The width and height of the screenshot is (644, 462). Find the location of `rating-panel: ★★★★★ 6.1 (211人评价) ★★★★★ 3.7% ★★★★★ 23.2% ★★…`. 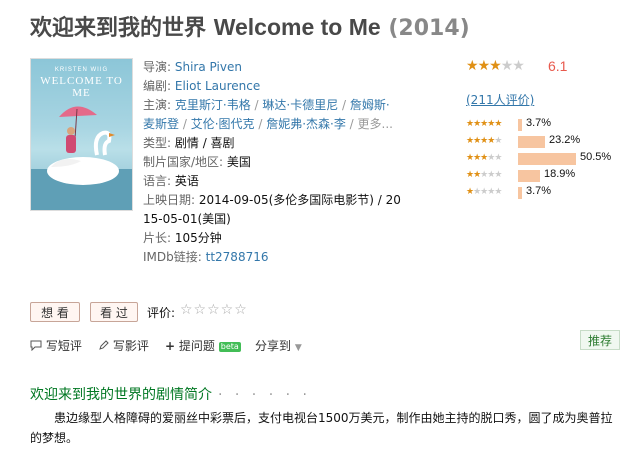

rating-panel: ★★★★★ 6.1 (211人评价) ★★★★★ 3.7% ★★★★★ 23.2% ★★… is located at coordinates (551, 128).